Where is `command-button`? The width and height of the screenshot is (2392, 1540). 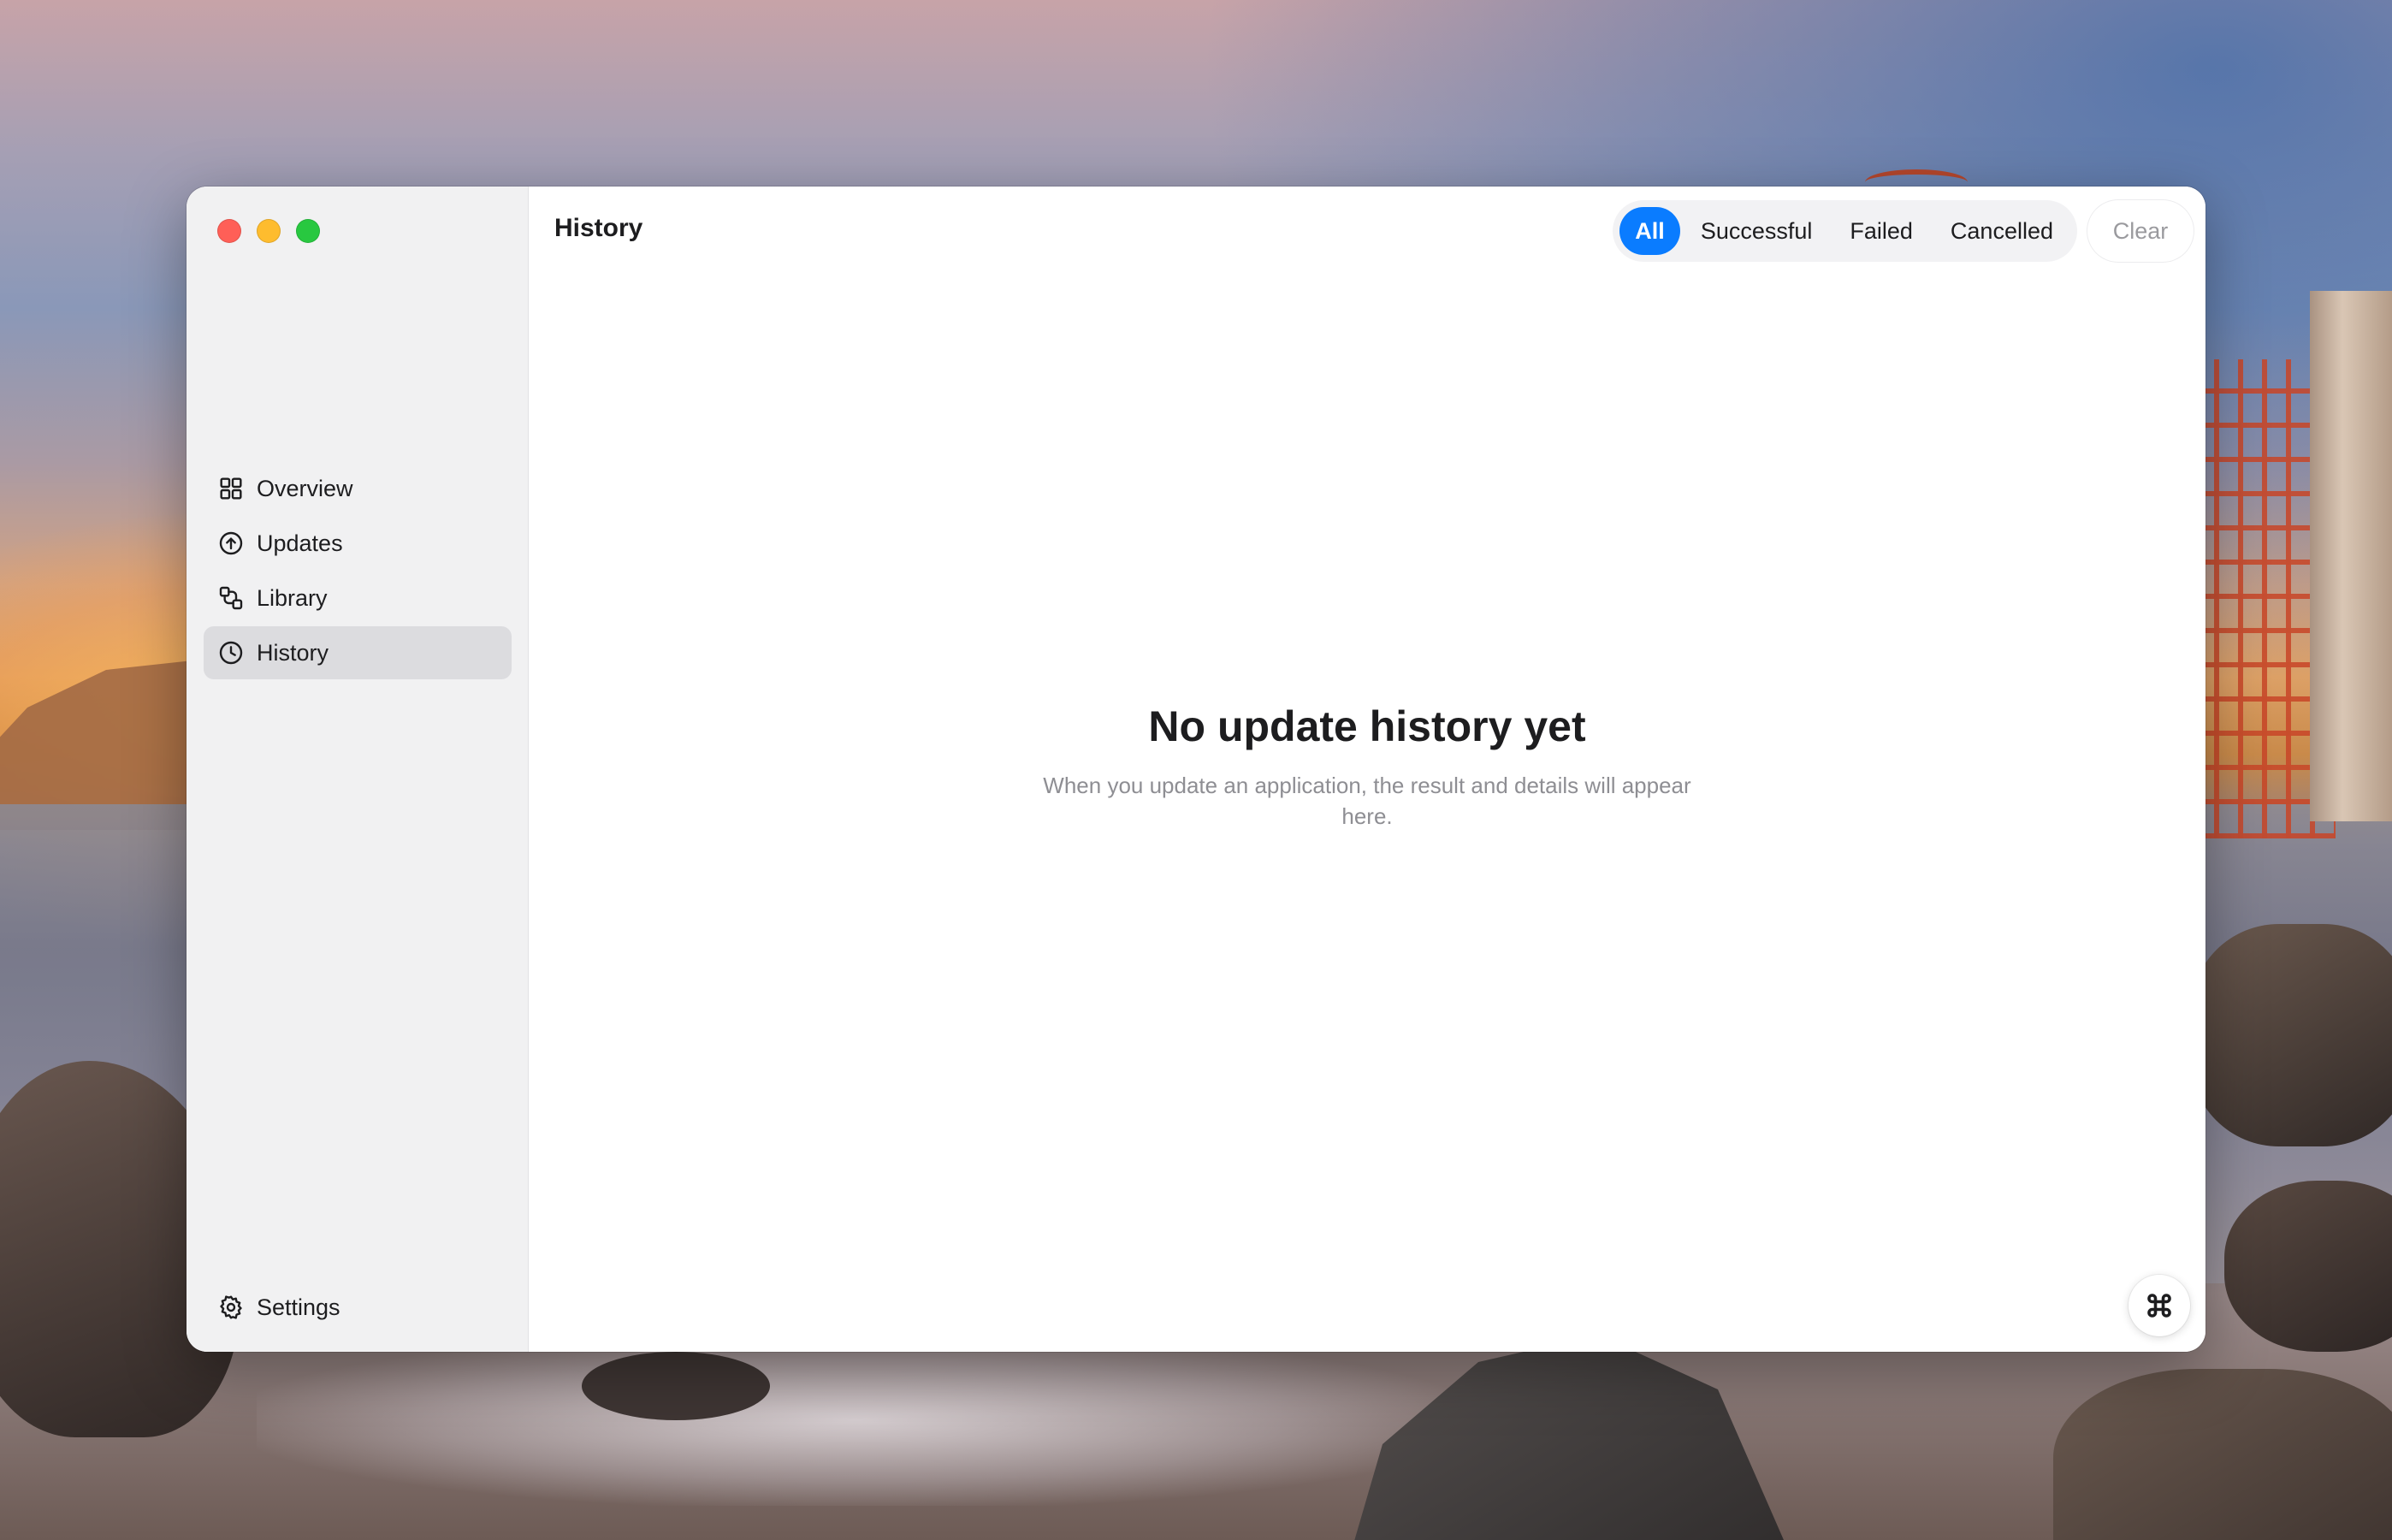
command-button is located at coordinates (2159, 1305).